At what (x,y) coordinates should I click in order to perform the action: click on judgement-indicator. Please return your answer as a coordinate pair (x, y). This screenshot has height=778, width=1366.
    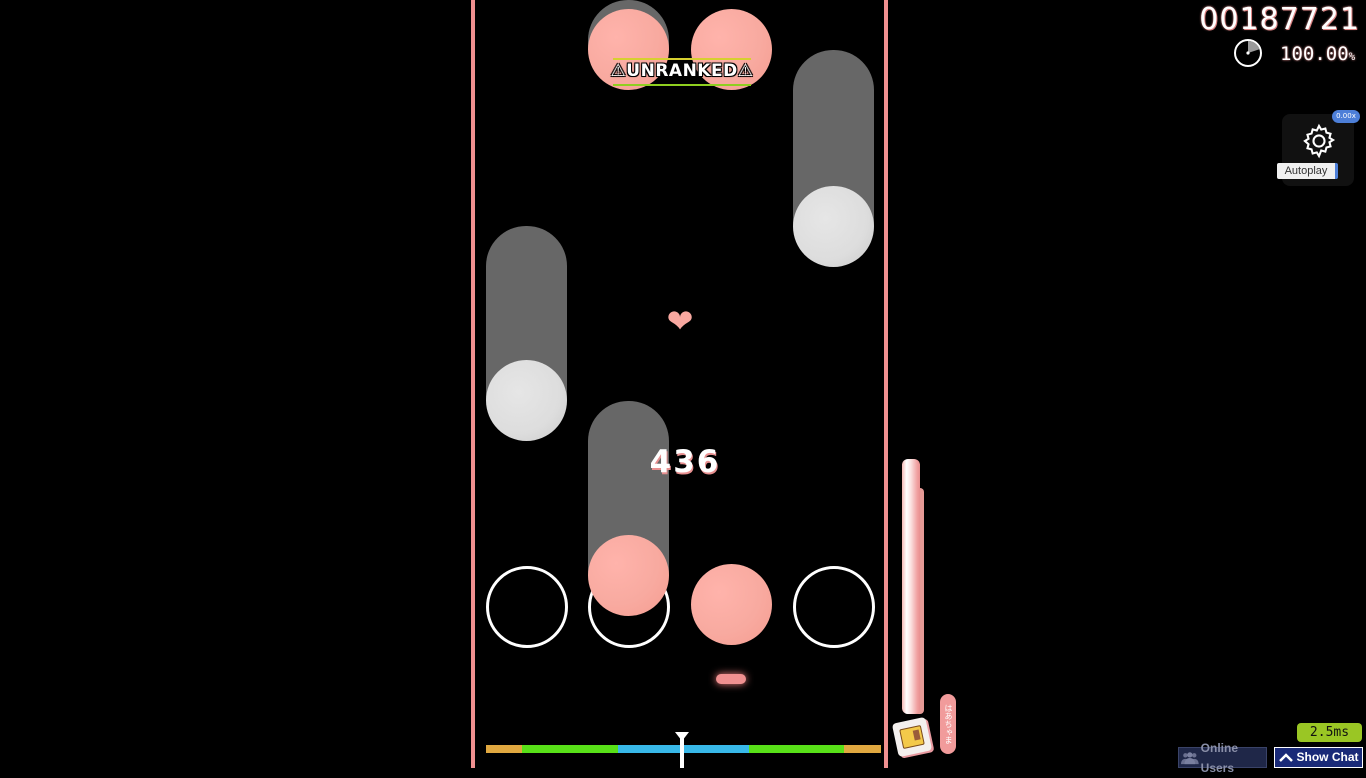
    Looking at the image, I should click on (731, 679).